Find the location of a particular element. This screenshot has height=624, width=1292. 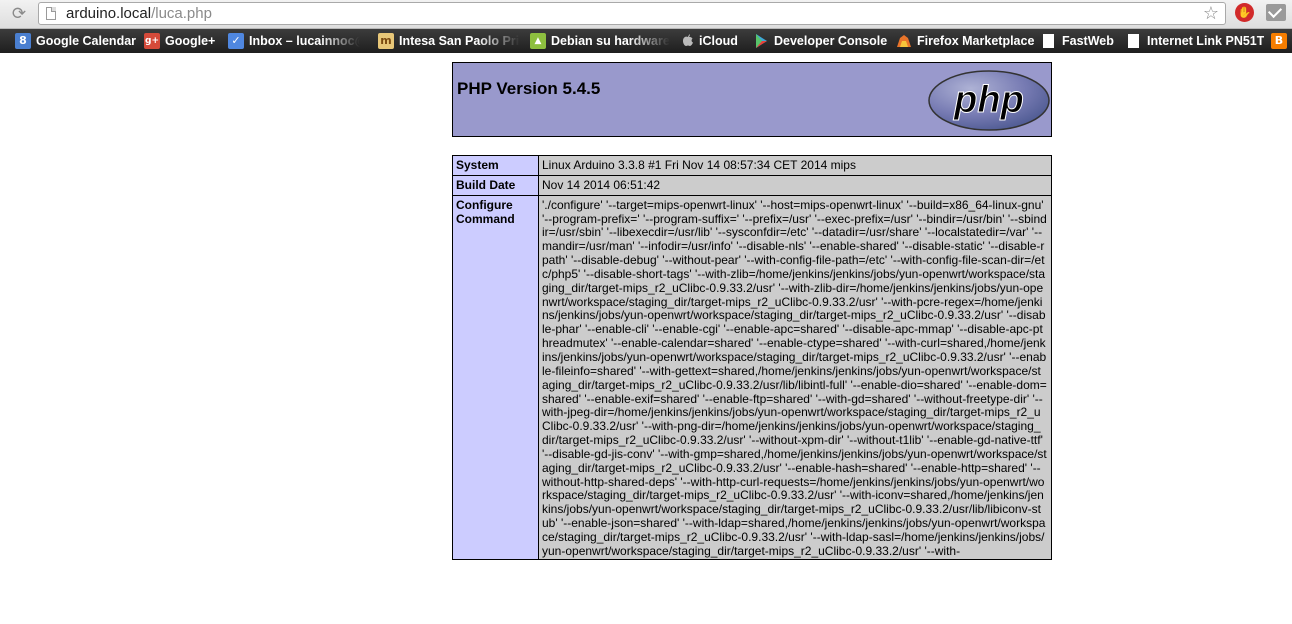

row-key: System is located at coordinates (495, 165).